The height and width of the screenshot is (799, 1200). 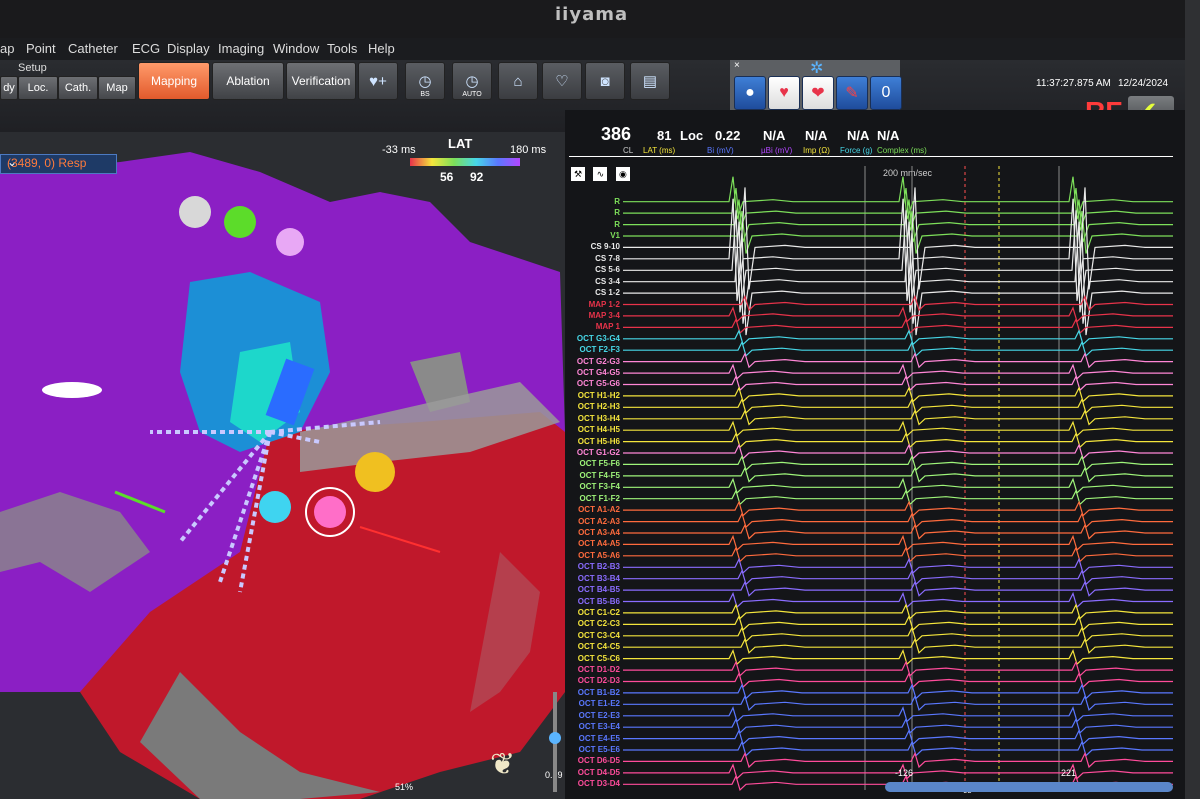 I want to click on heart-plus-icon: ♥+, so click(x=378, y=81).